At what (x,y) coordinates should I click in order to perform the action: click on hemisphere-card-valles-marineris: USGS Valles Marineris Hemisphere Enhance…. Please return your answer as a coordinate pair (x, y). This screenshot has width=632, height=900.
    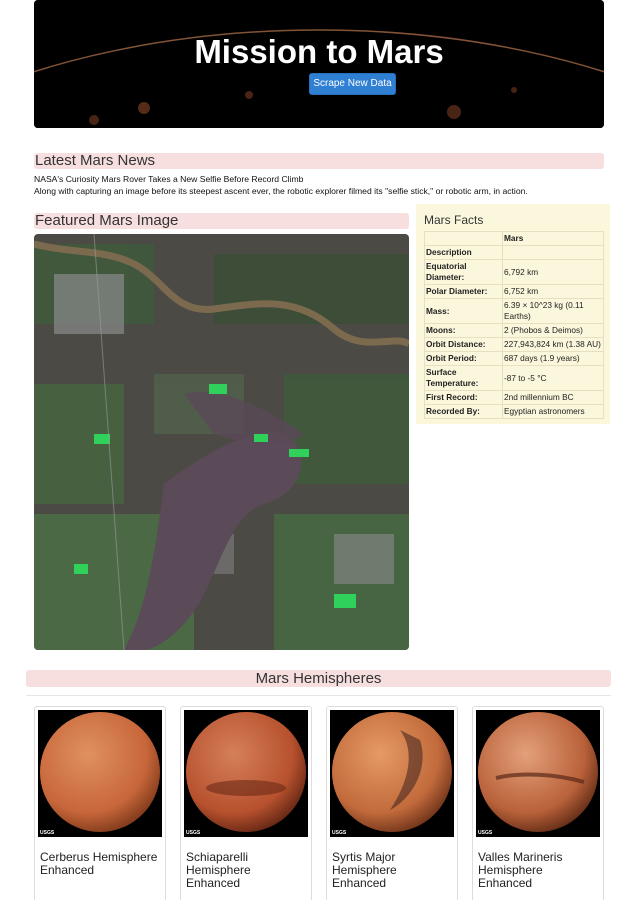
    Looking at the image, I should click on (538, 803).